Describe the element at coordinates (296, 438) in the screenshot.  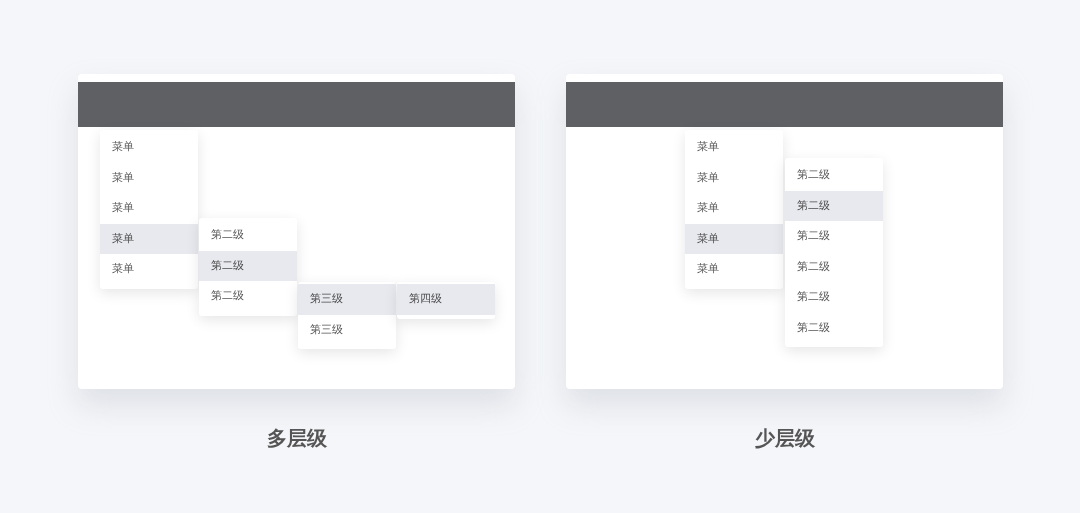
I see `caption: 多层级` at that location.